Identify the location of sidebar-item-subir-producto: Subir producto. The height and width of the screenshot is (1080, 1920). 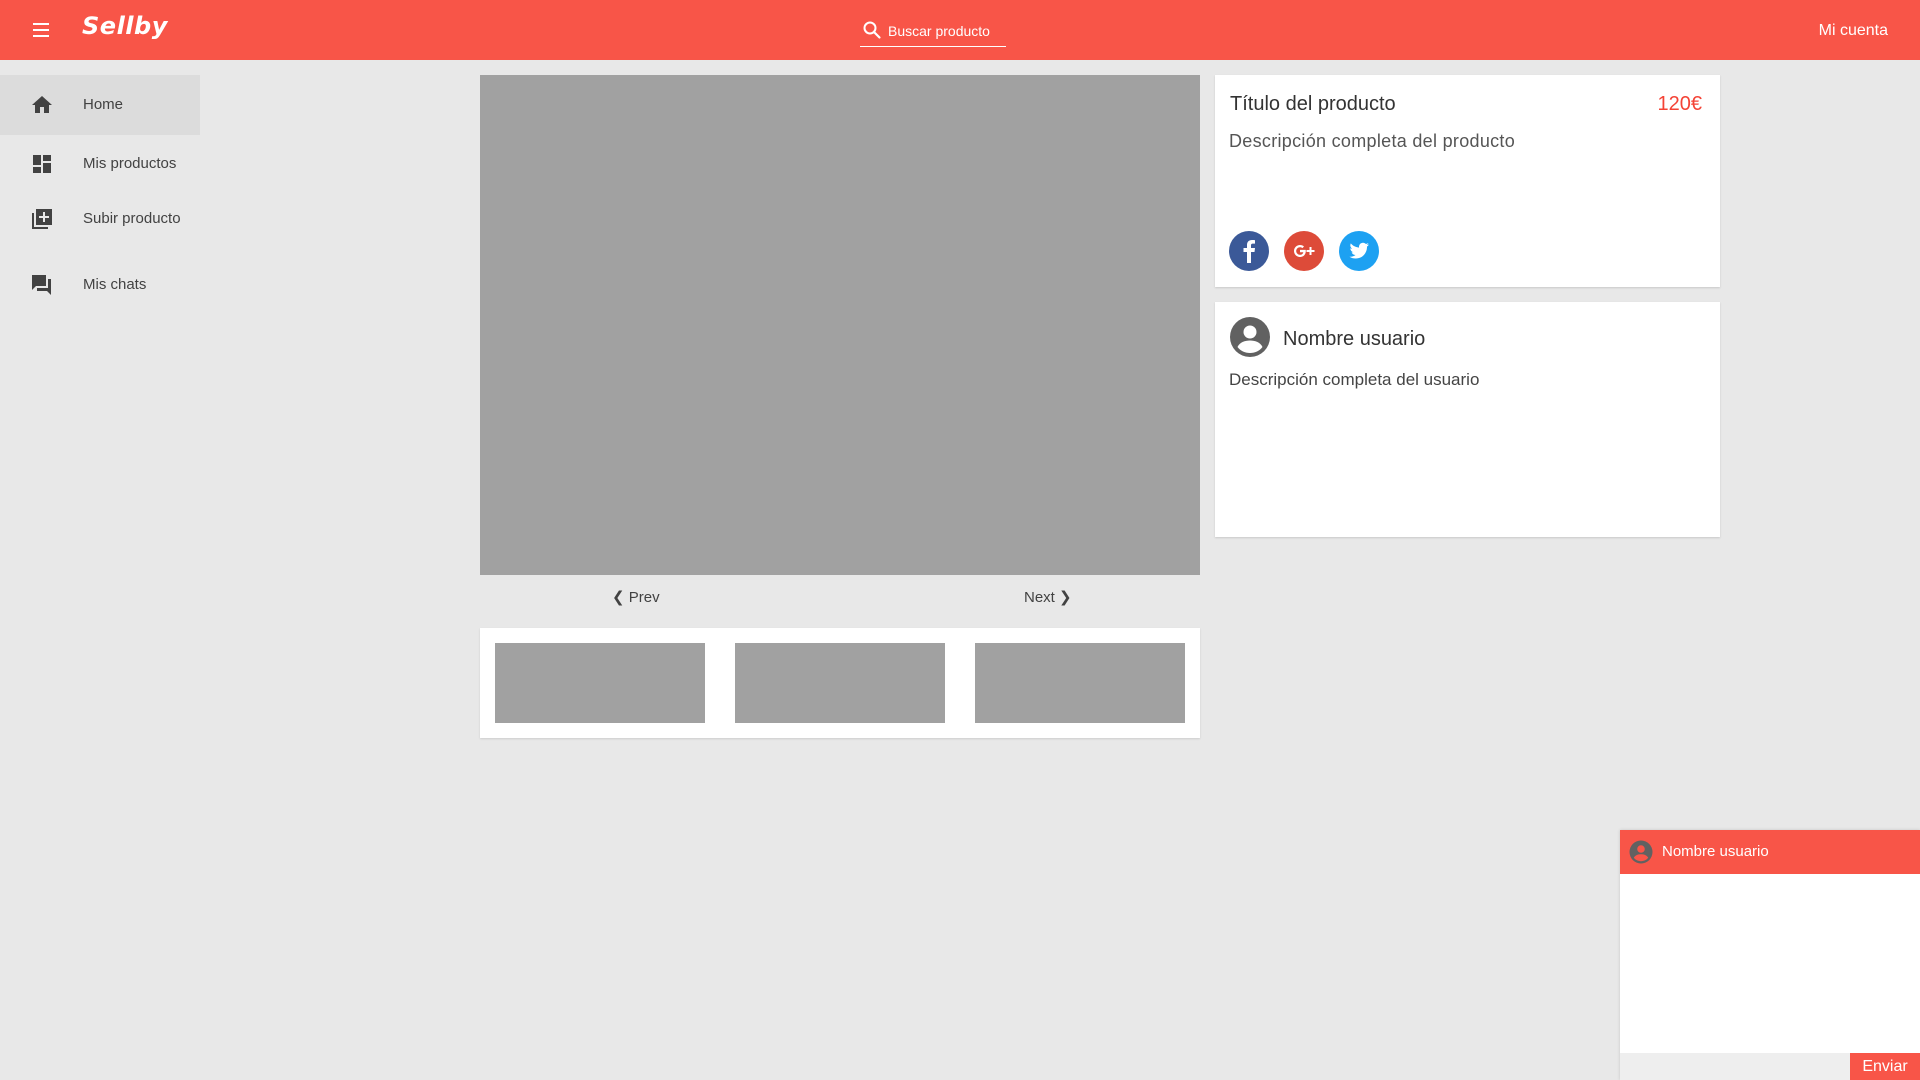
(100, 219).